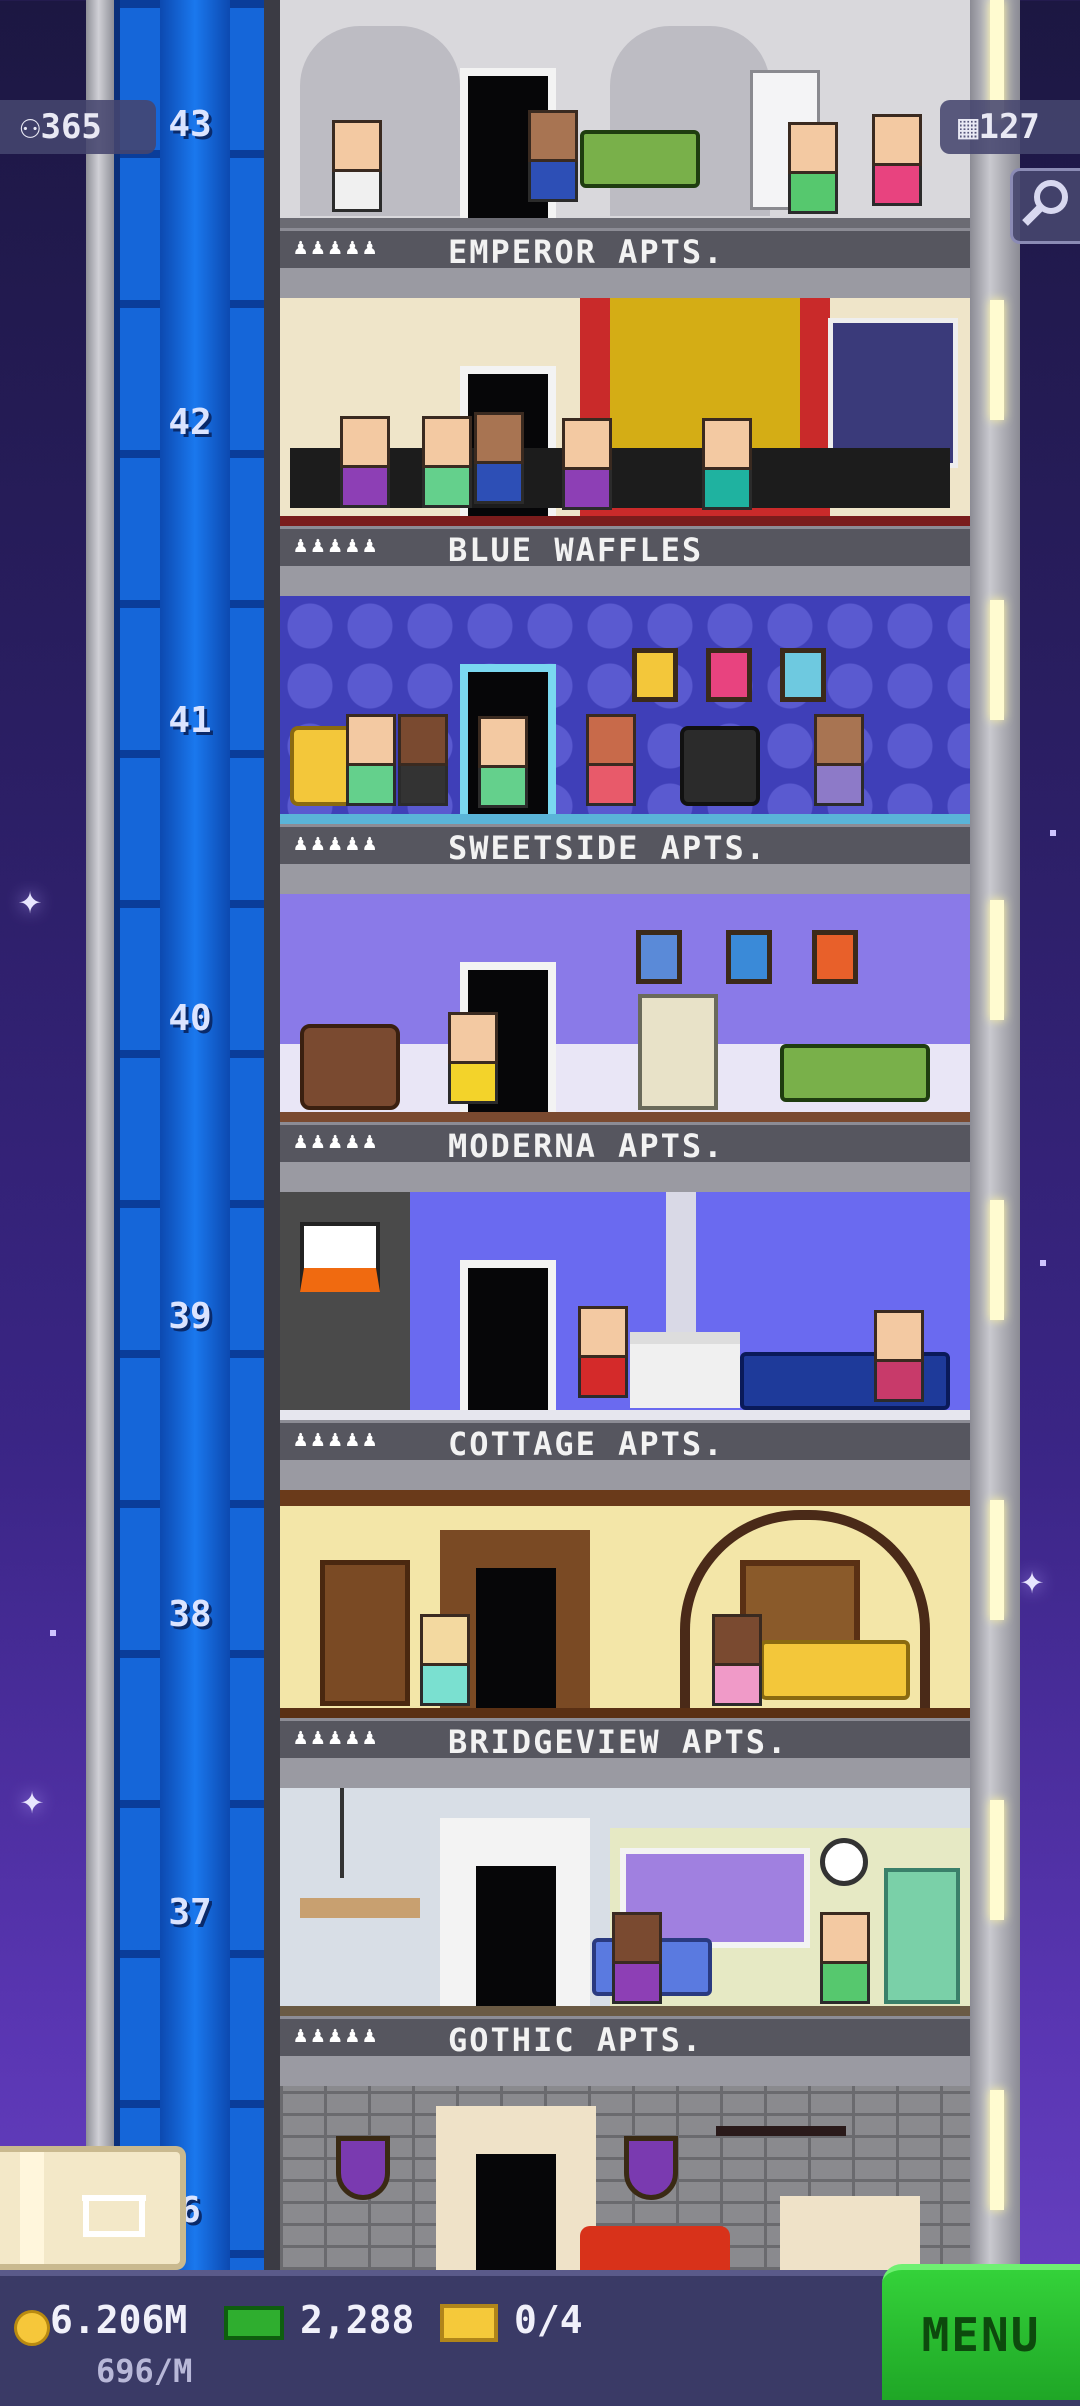 The height and width of the screenshot is (2406, 1080). What do you see at coordinates (781, 2111) in the screenshot?
I see `chandelier` at bounding box center [781, 2111].